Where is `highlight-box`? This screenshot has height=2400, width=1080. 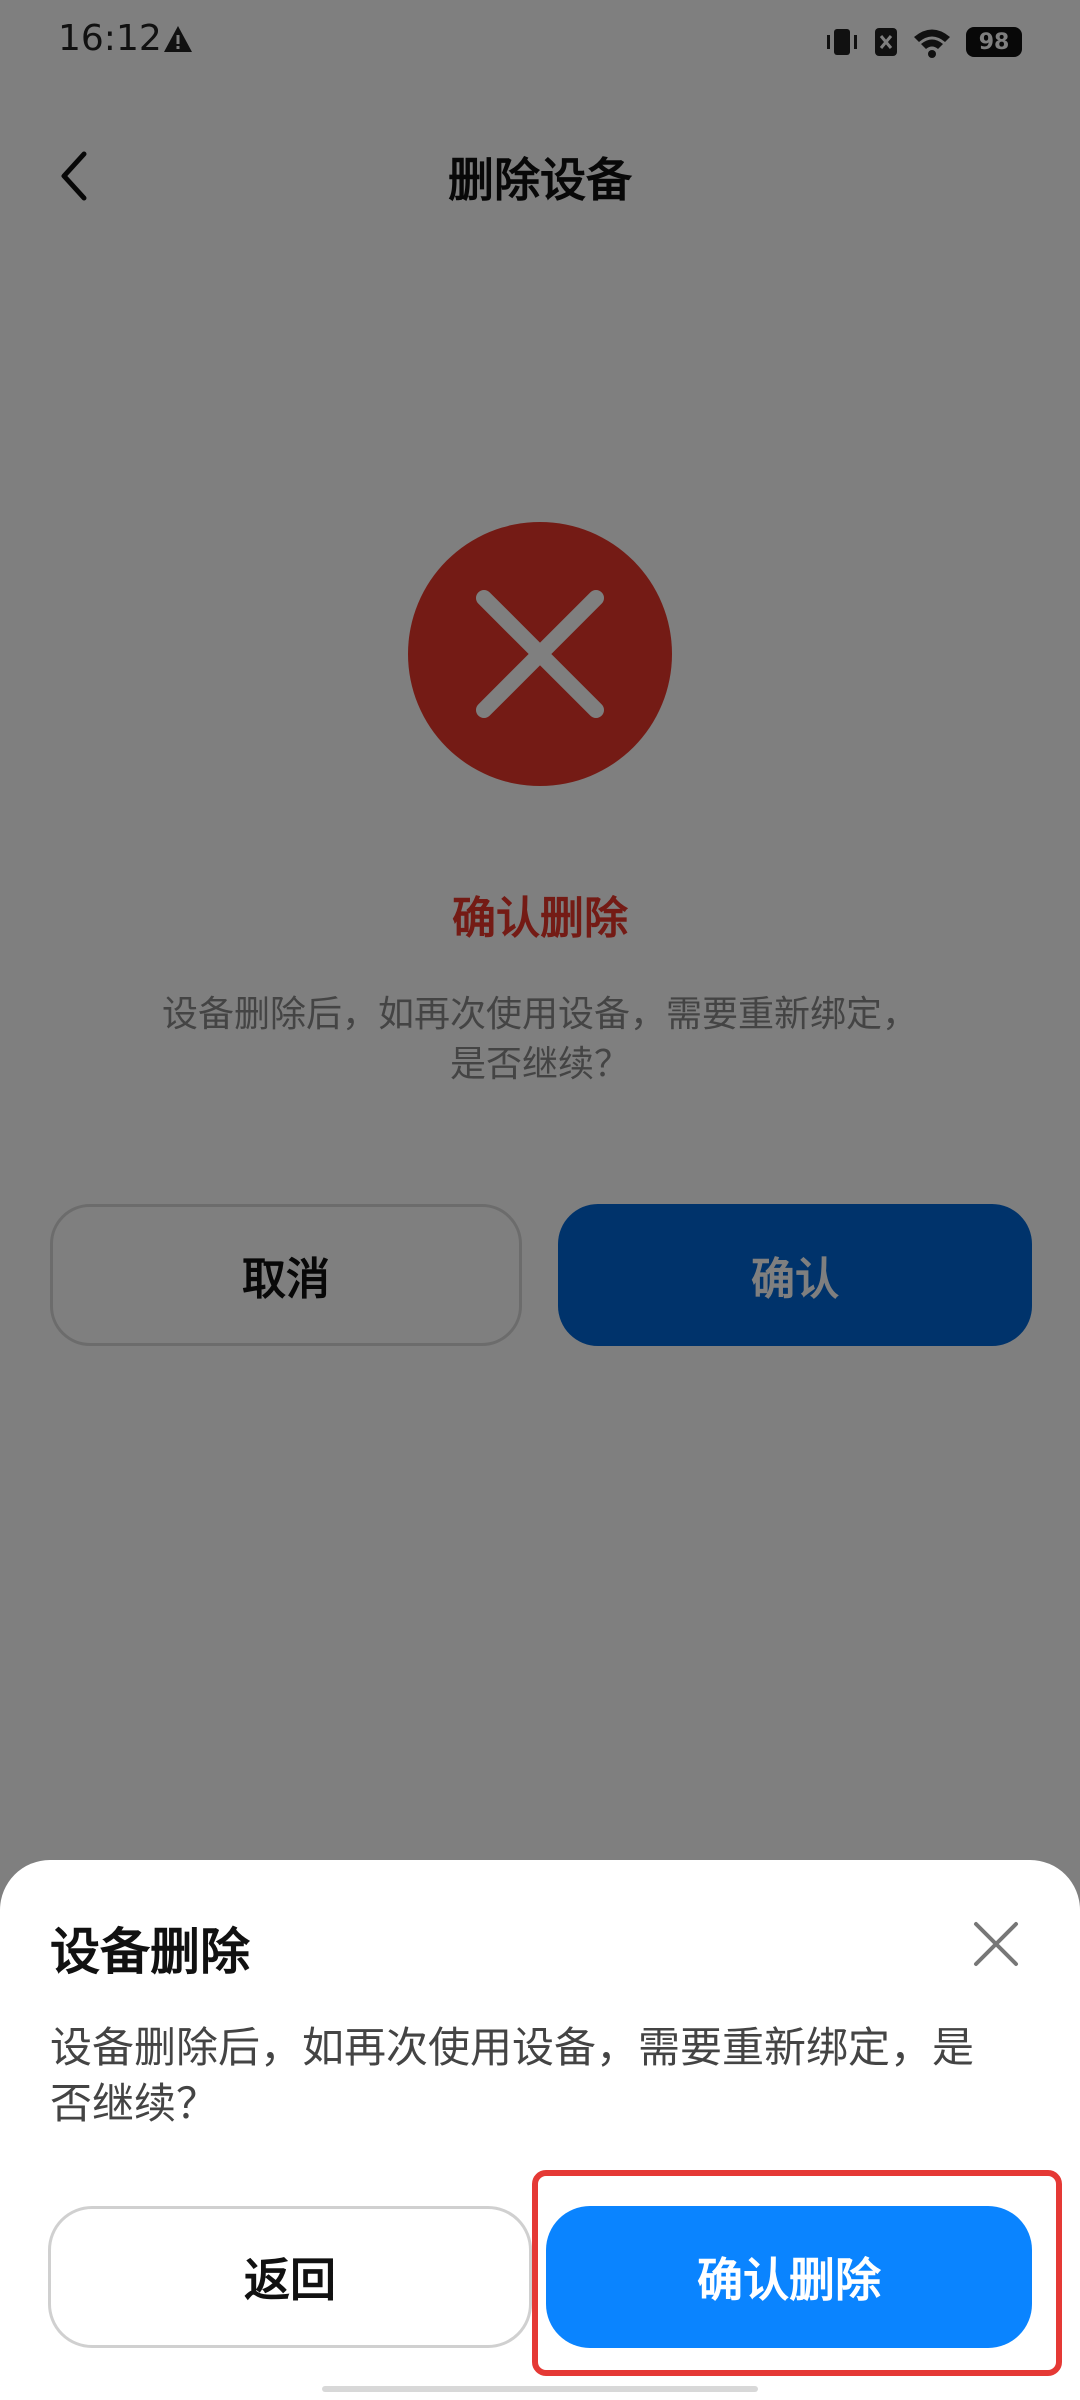 highlight-box is located at coordinates (797, 2273).